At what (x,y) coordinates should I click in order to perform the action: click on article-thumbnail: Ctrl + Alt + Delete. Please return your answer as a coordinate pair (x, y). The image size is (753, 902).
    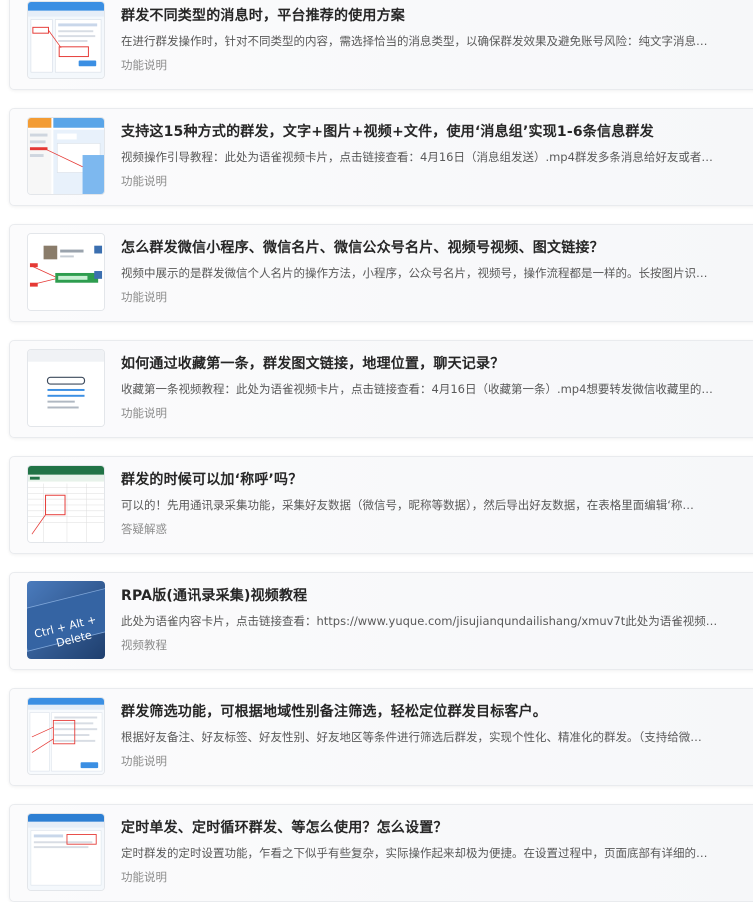
    Looking at the image, I should click on (66, 620).